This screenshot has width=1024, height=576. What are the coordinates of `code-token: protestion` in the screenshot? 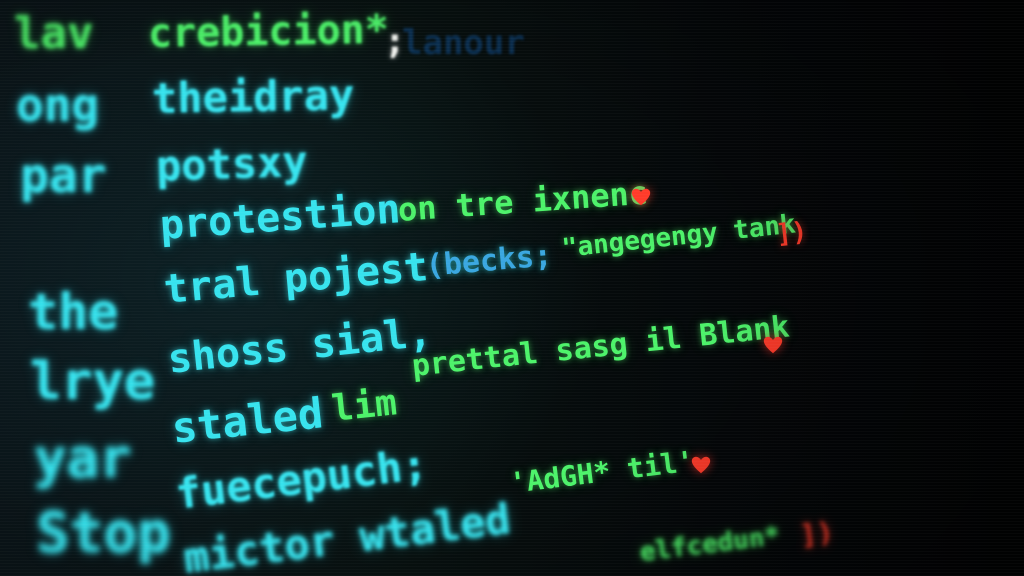 It's located at (280, 217).